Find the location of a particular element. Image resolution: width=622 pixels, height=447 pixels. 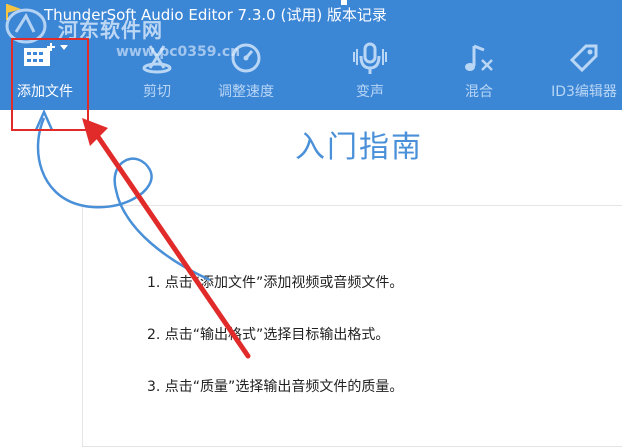

annotation-highlight-box is located at coordinates (50, 84).